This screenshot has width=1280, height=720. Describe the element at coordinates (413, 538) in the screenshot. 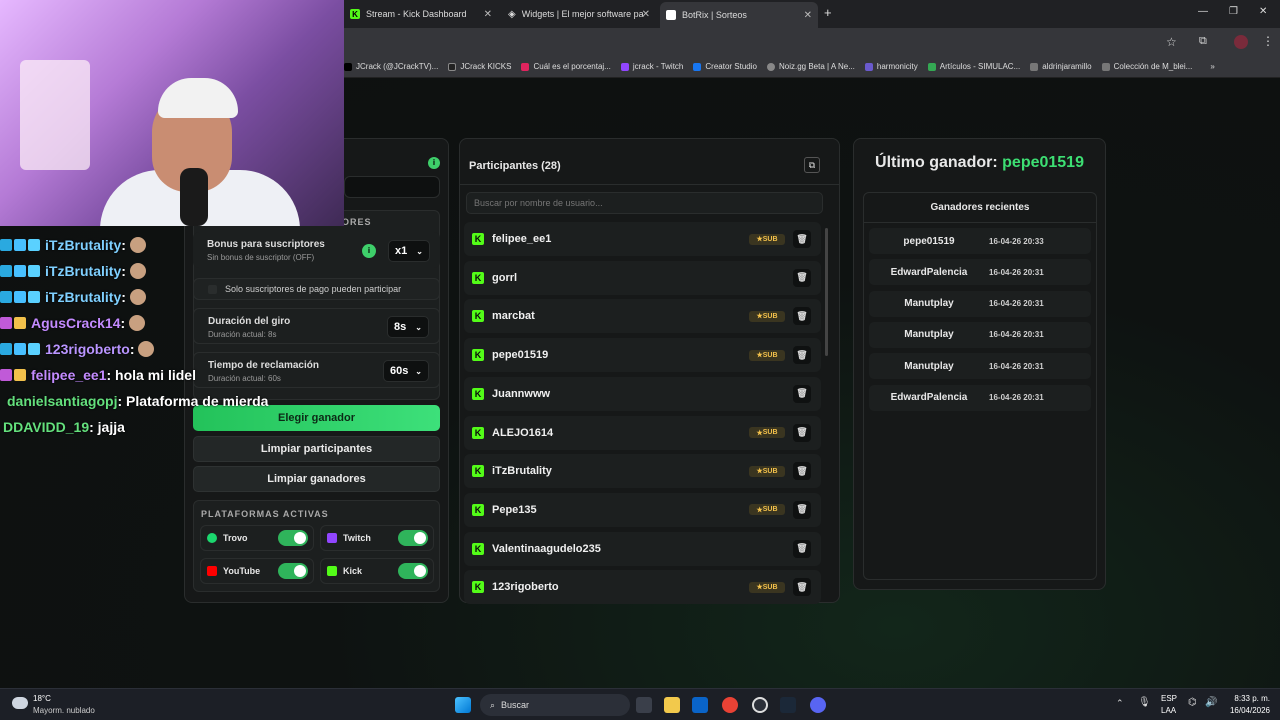

I see `twitch-toggle` at that location.